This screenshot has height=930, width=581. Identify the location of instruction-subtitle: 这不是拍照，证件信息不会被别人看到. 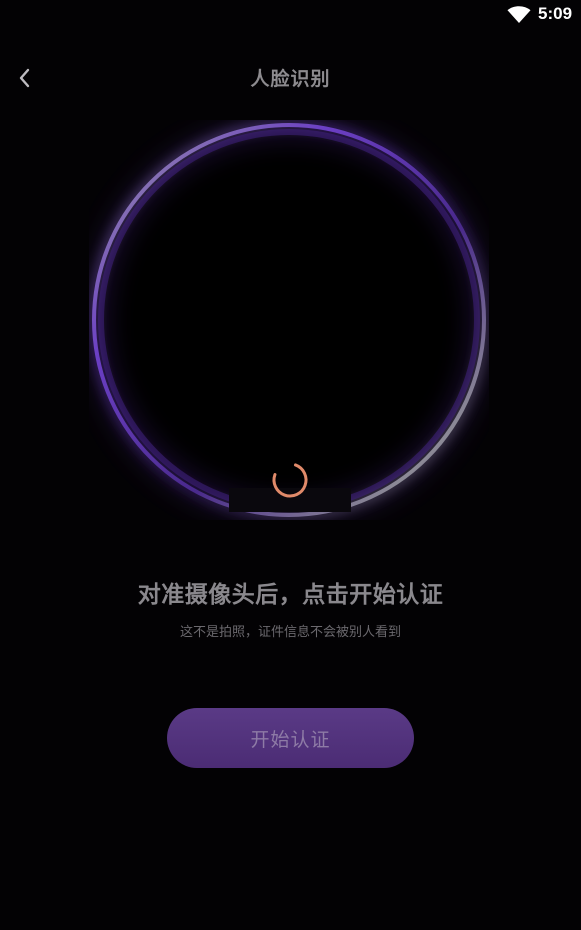
(290, 632).